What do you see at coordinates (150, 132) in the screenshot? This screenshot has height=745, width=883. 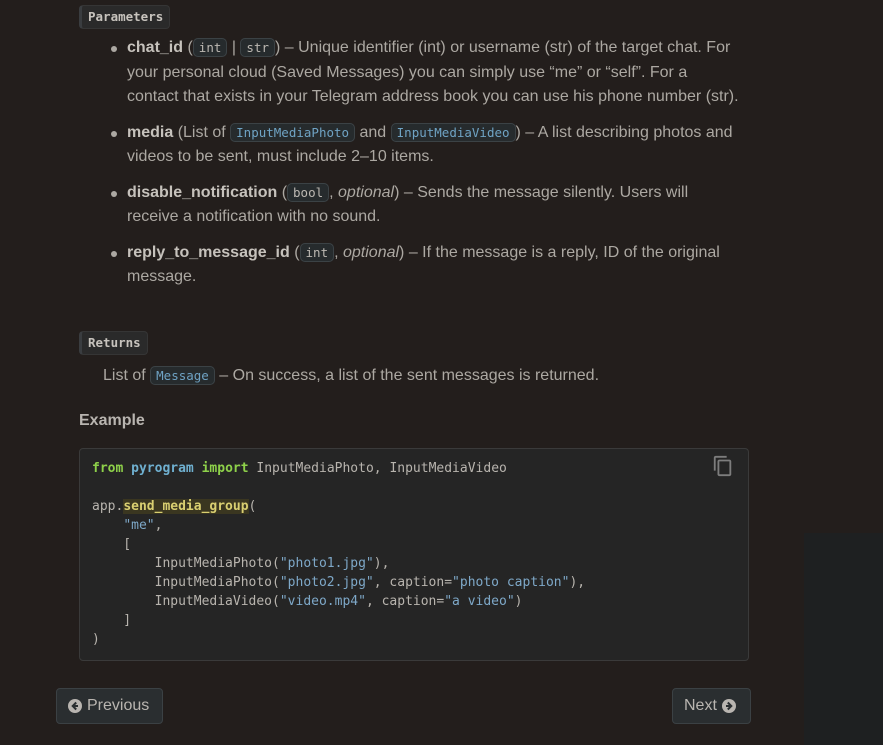 I see `param-name: media` at bounding box center [150, 132].